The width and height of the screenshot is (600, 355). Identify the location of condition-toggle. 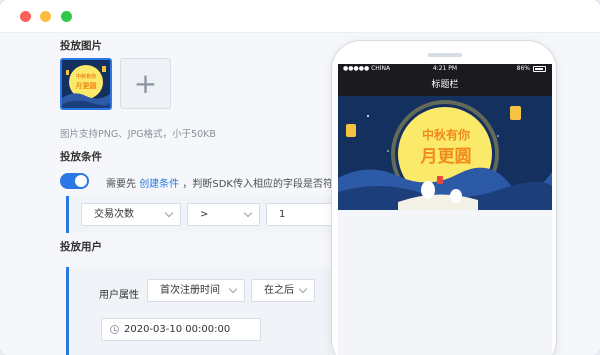
(74, 181).